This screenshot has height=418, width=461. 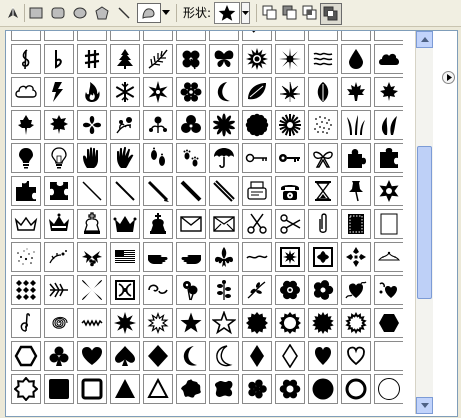 What do you see at coordinates (124, 13) in the screenshot?
I see `line-tool-button` at bounding box center [124, 13].